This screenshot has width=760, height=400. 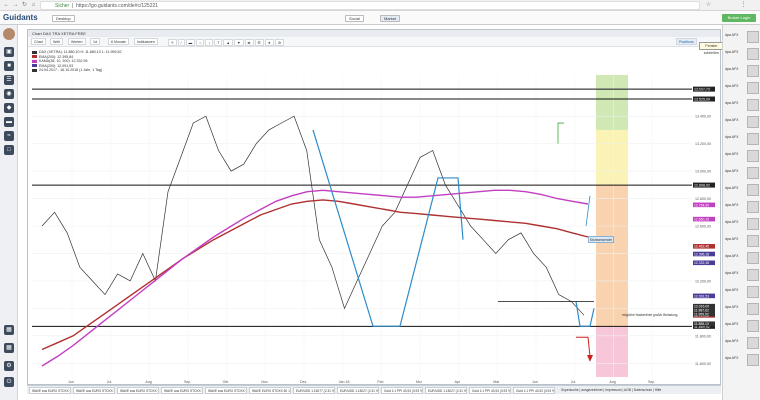 I want to click on url-text: https://go.guidants.com/de#c/125221, so click(x=117, y=6).